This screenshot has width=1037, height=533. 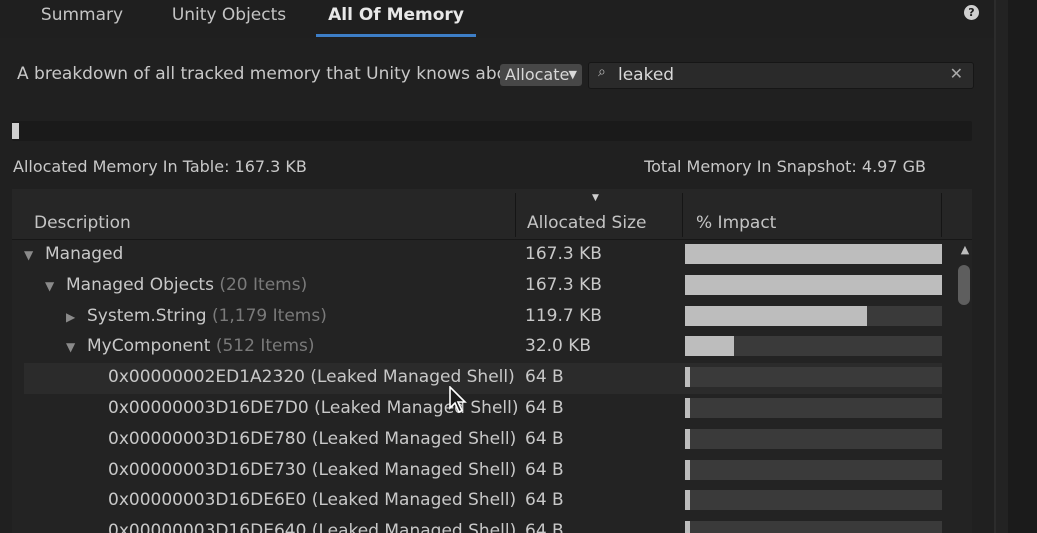 I want to click on tab-bar: Summary Unity Objects All Of Memory ?, so click(x=497, y=19).